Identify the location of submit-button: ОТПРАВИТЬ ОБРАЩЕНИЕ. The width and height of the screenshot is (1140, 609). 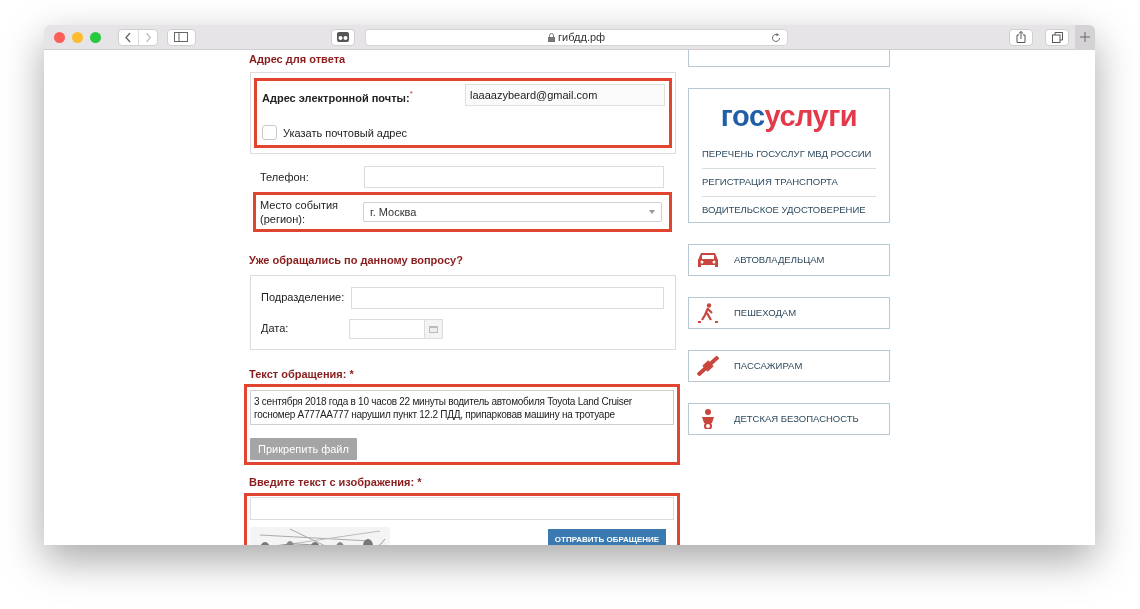
(607, 536).